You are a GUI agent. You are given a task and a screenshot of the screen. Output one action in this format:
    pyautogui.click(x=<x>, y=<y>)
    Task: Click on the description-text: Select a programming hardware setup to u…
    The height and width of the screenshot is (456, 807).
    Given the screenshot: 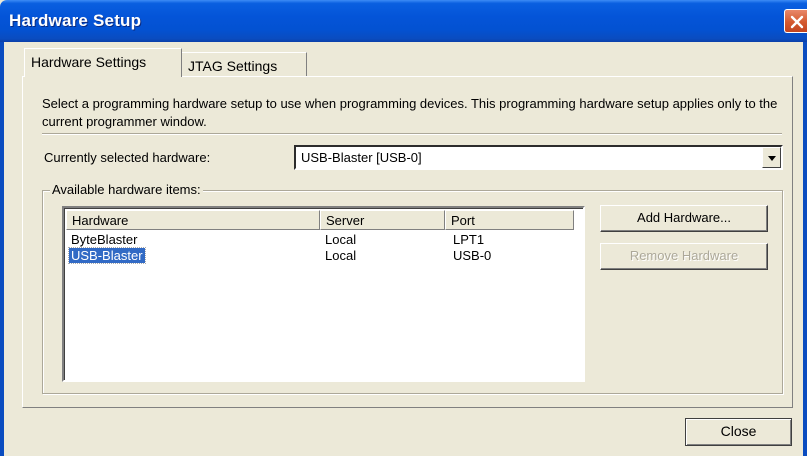 What is the action you would take?
    pyautogui.click(x=410, y=112)
    